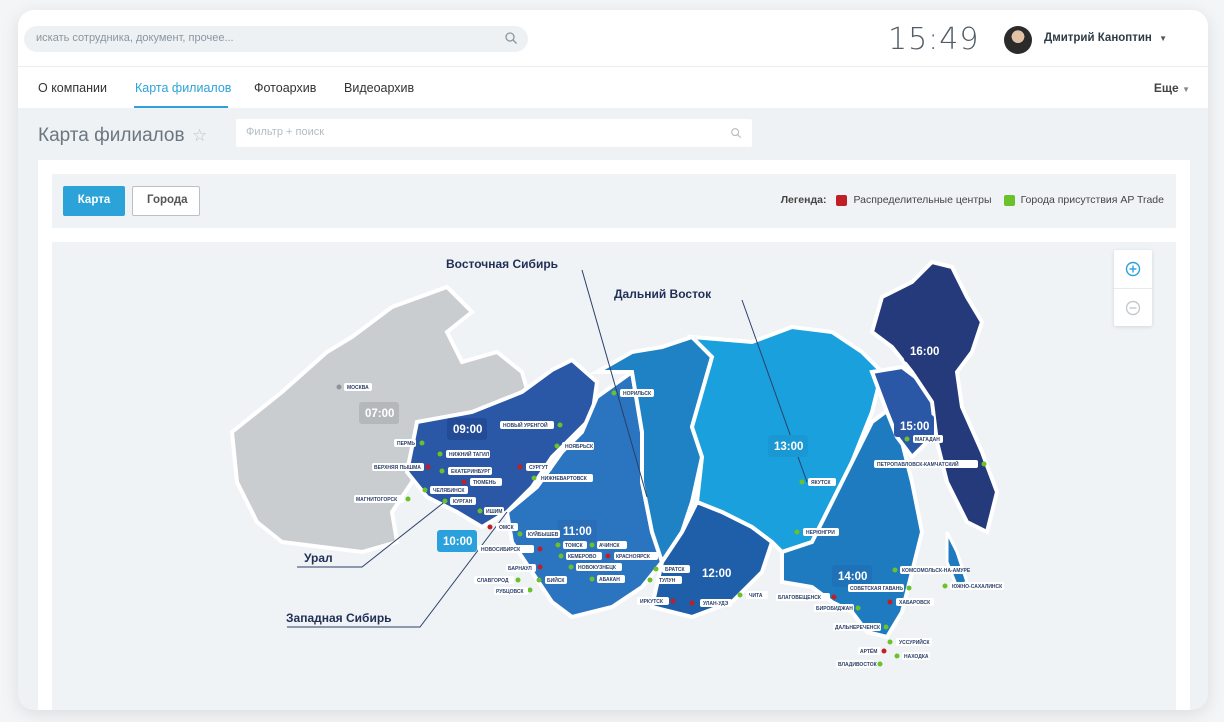 The image size is (1224, 722). I want to click on city-label: ПЕТРОПАВЛОВСК-КАМЧАТСКИЙ, so click(918, 464).